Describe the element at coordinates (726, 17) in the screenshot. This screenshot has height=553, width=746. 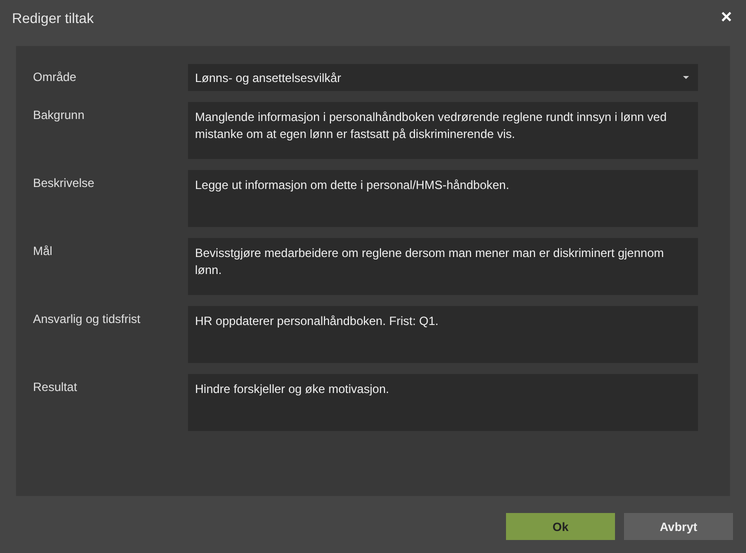
I see `close-button: ×` at that location.